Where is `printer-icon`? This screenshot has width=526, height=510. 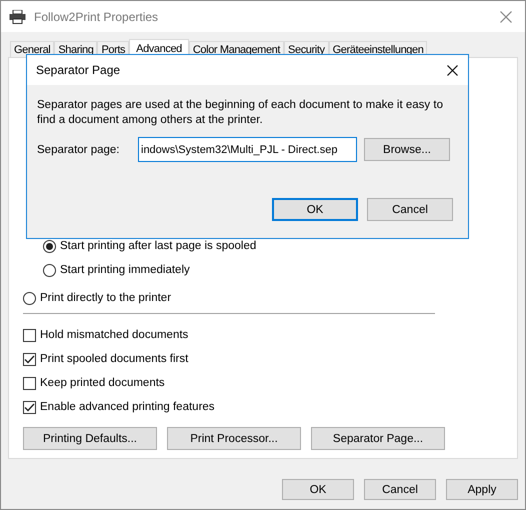
printer-icon is located at coordinates (17, 17).